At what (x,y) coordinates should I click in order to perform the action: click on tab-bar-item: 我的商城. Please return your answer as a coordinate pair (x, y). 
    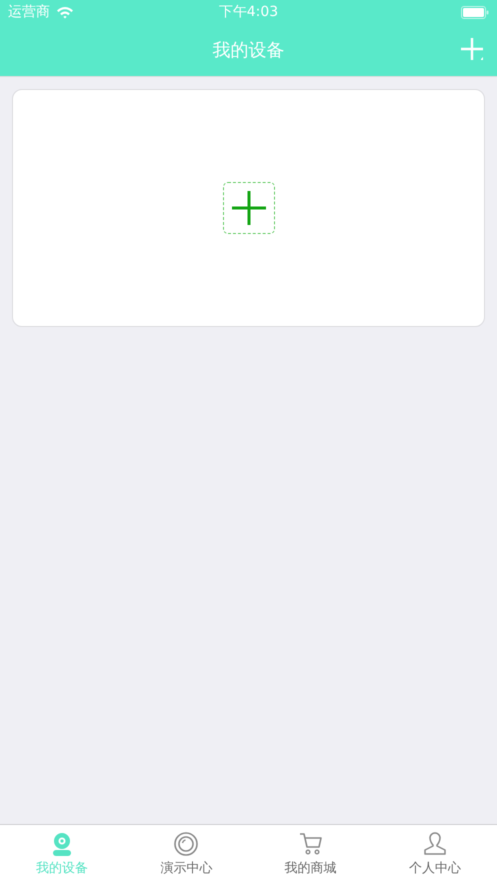
    Looking at the image, I should click on (310, 854).